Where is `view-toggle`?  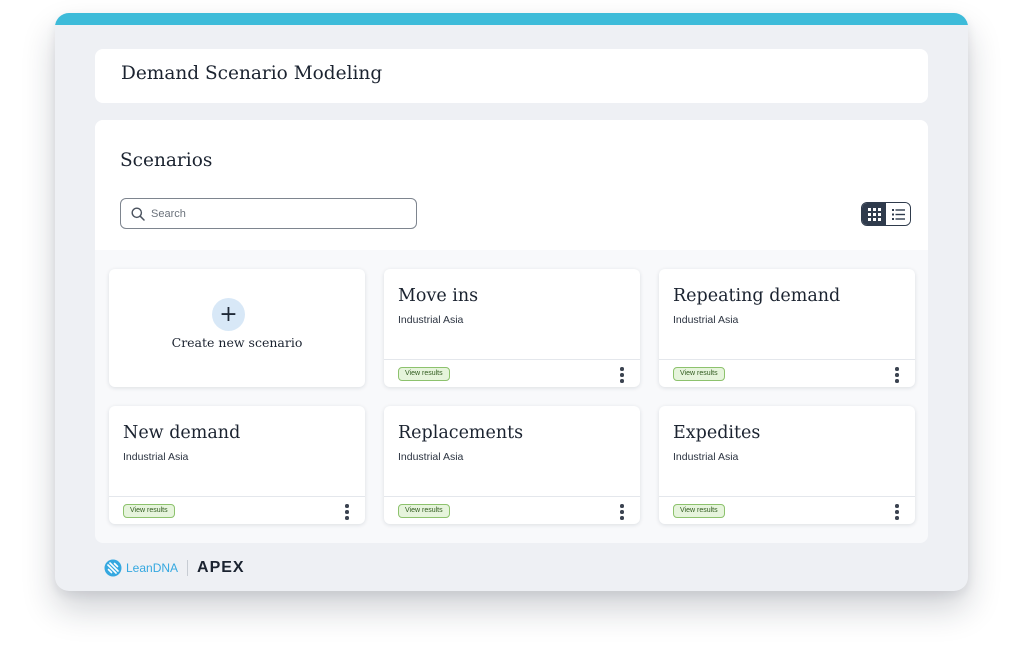
view-toggle is located at coordinates (886, 214).